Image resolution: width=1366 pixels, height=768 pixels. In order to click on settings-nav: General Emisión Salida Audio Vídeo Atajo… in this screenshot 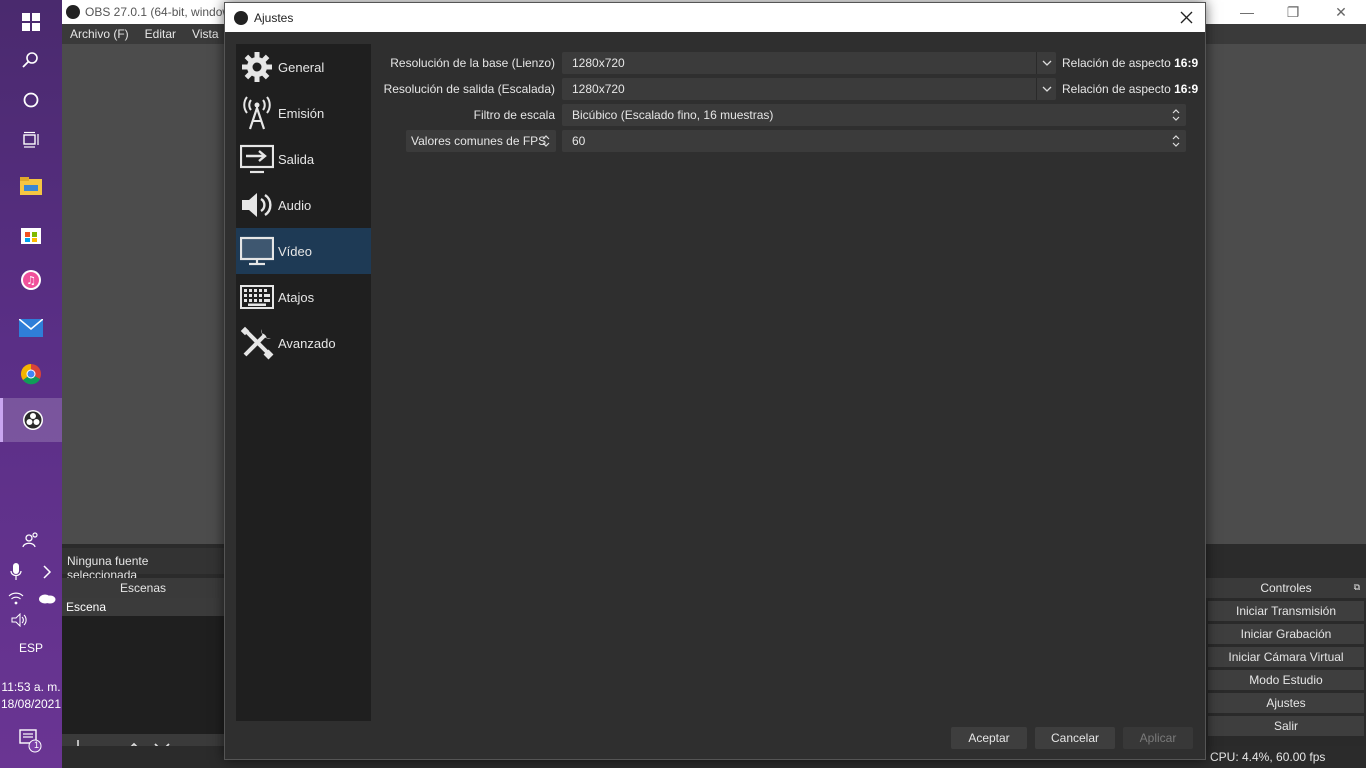, I will do `click(303, 382)`.